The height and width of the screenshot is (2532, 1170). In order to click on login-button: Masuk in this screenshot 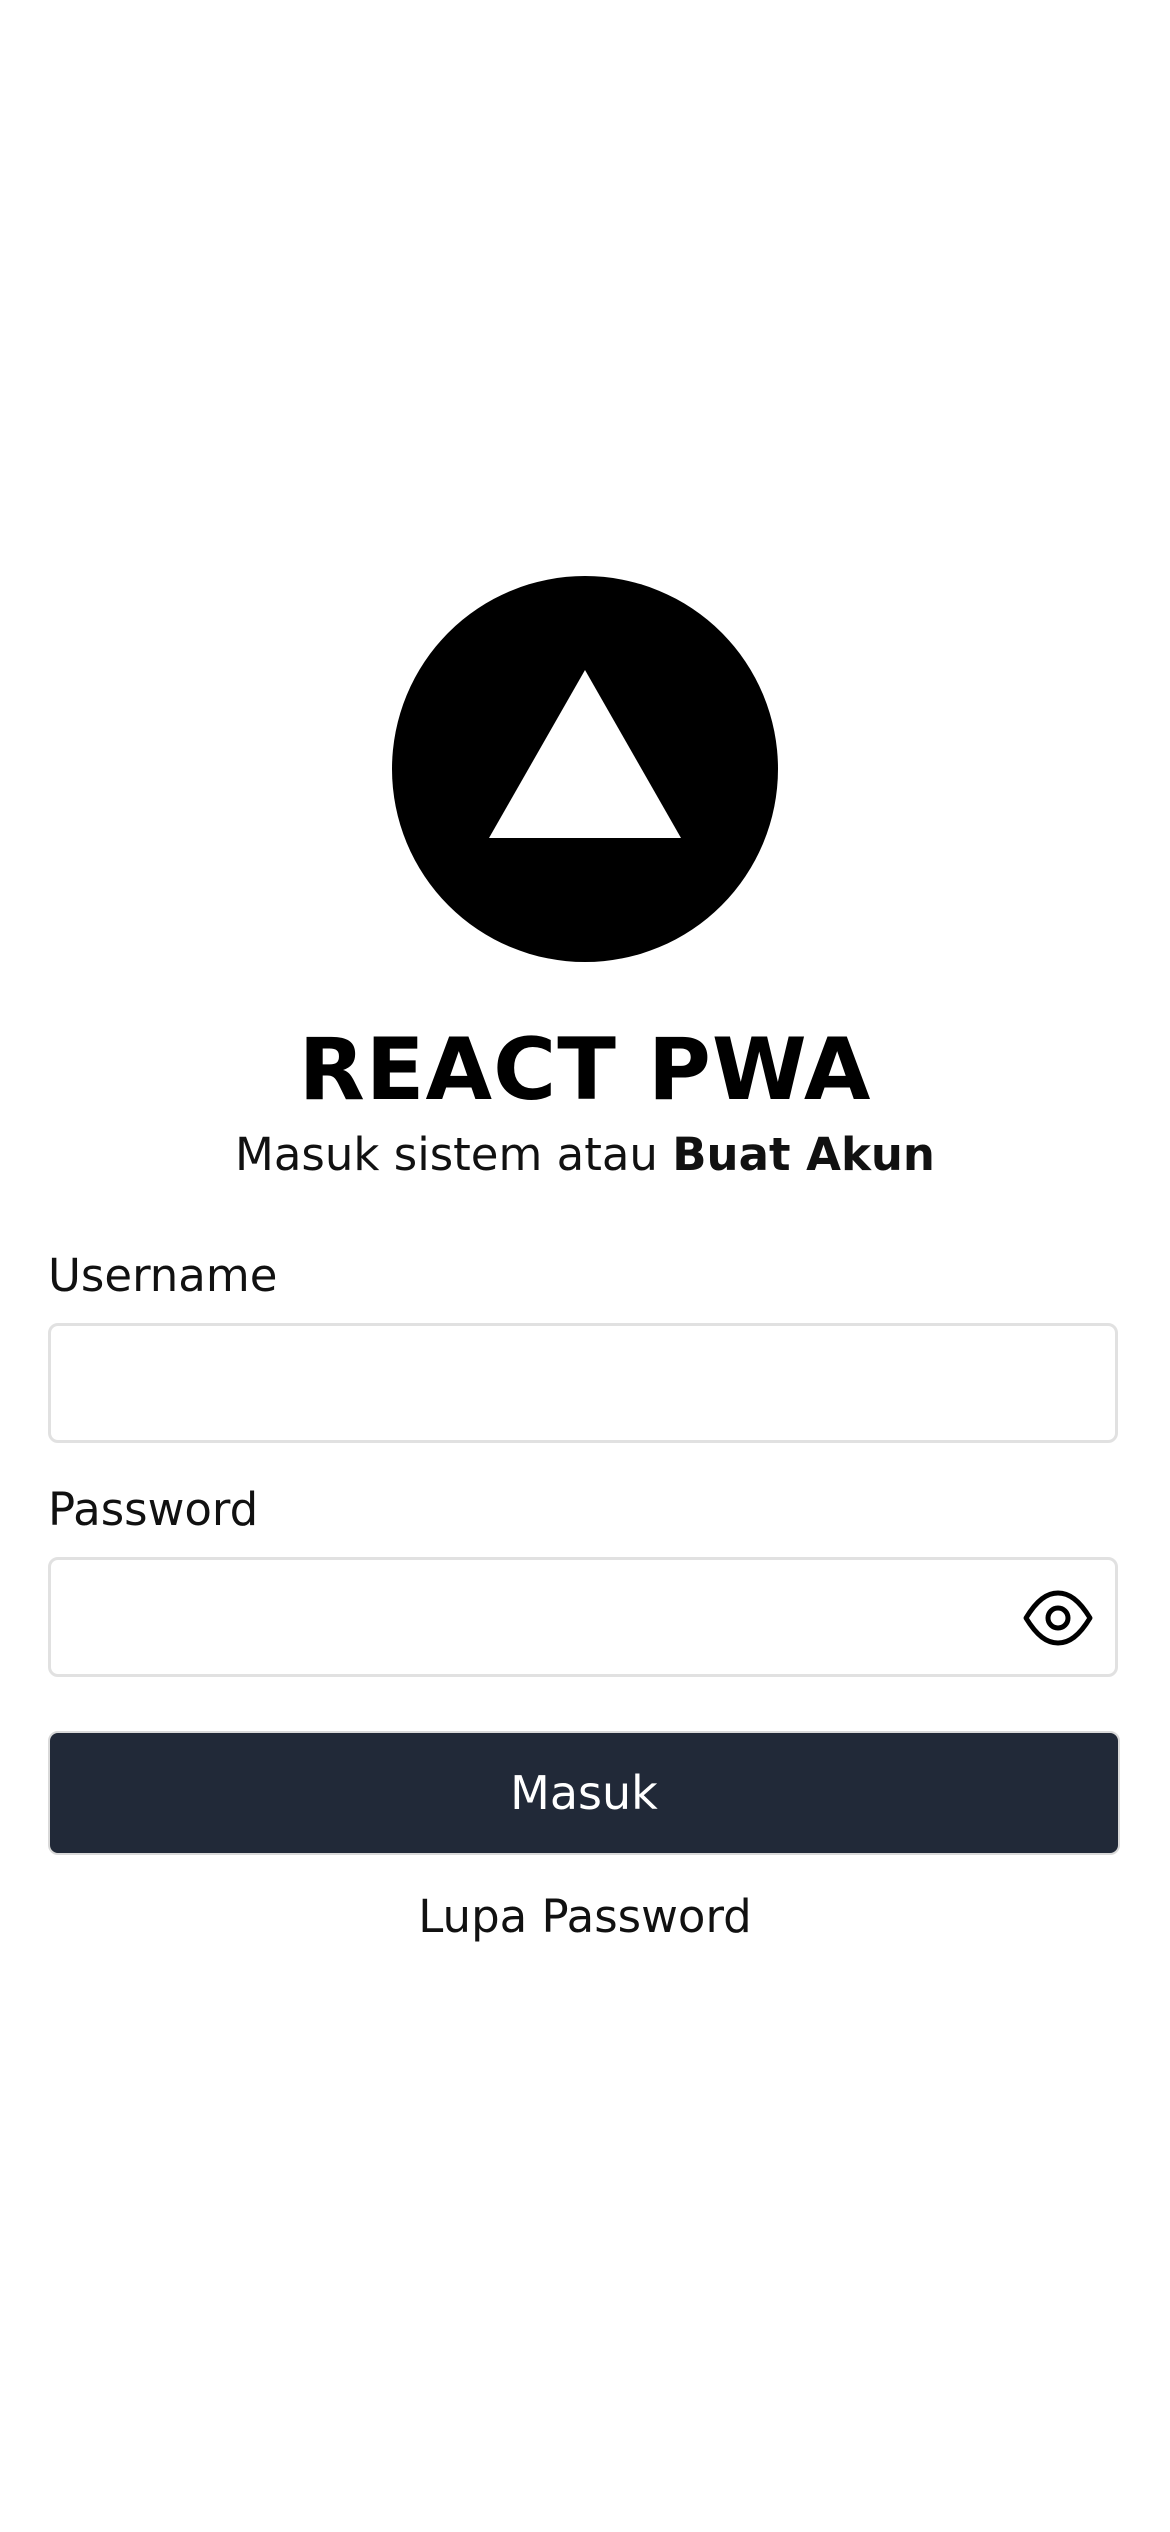, I will do `click(584, 1793)`.